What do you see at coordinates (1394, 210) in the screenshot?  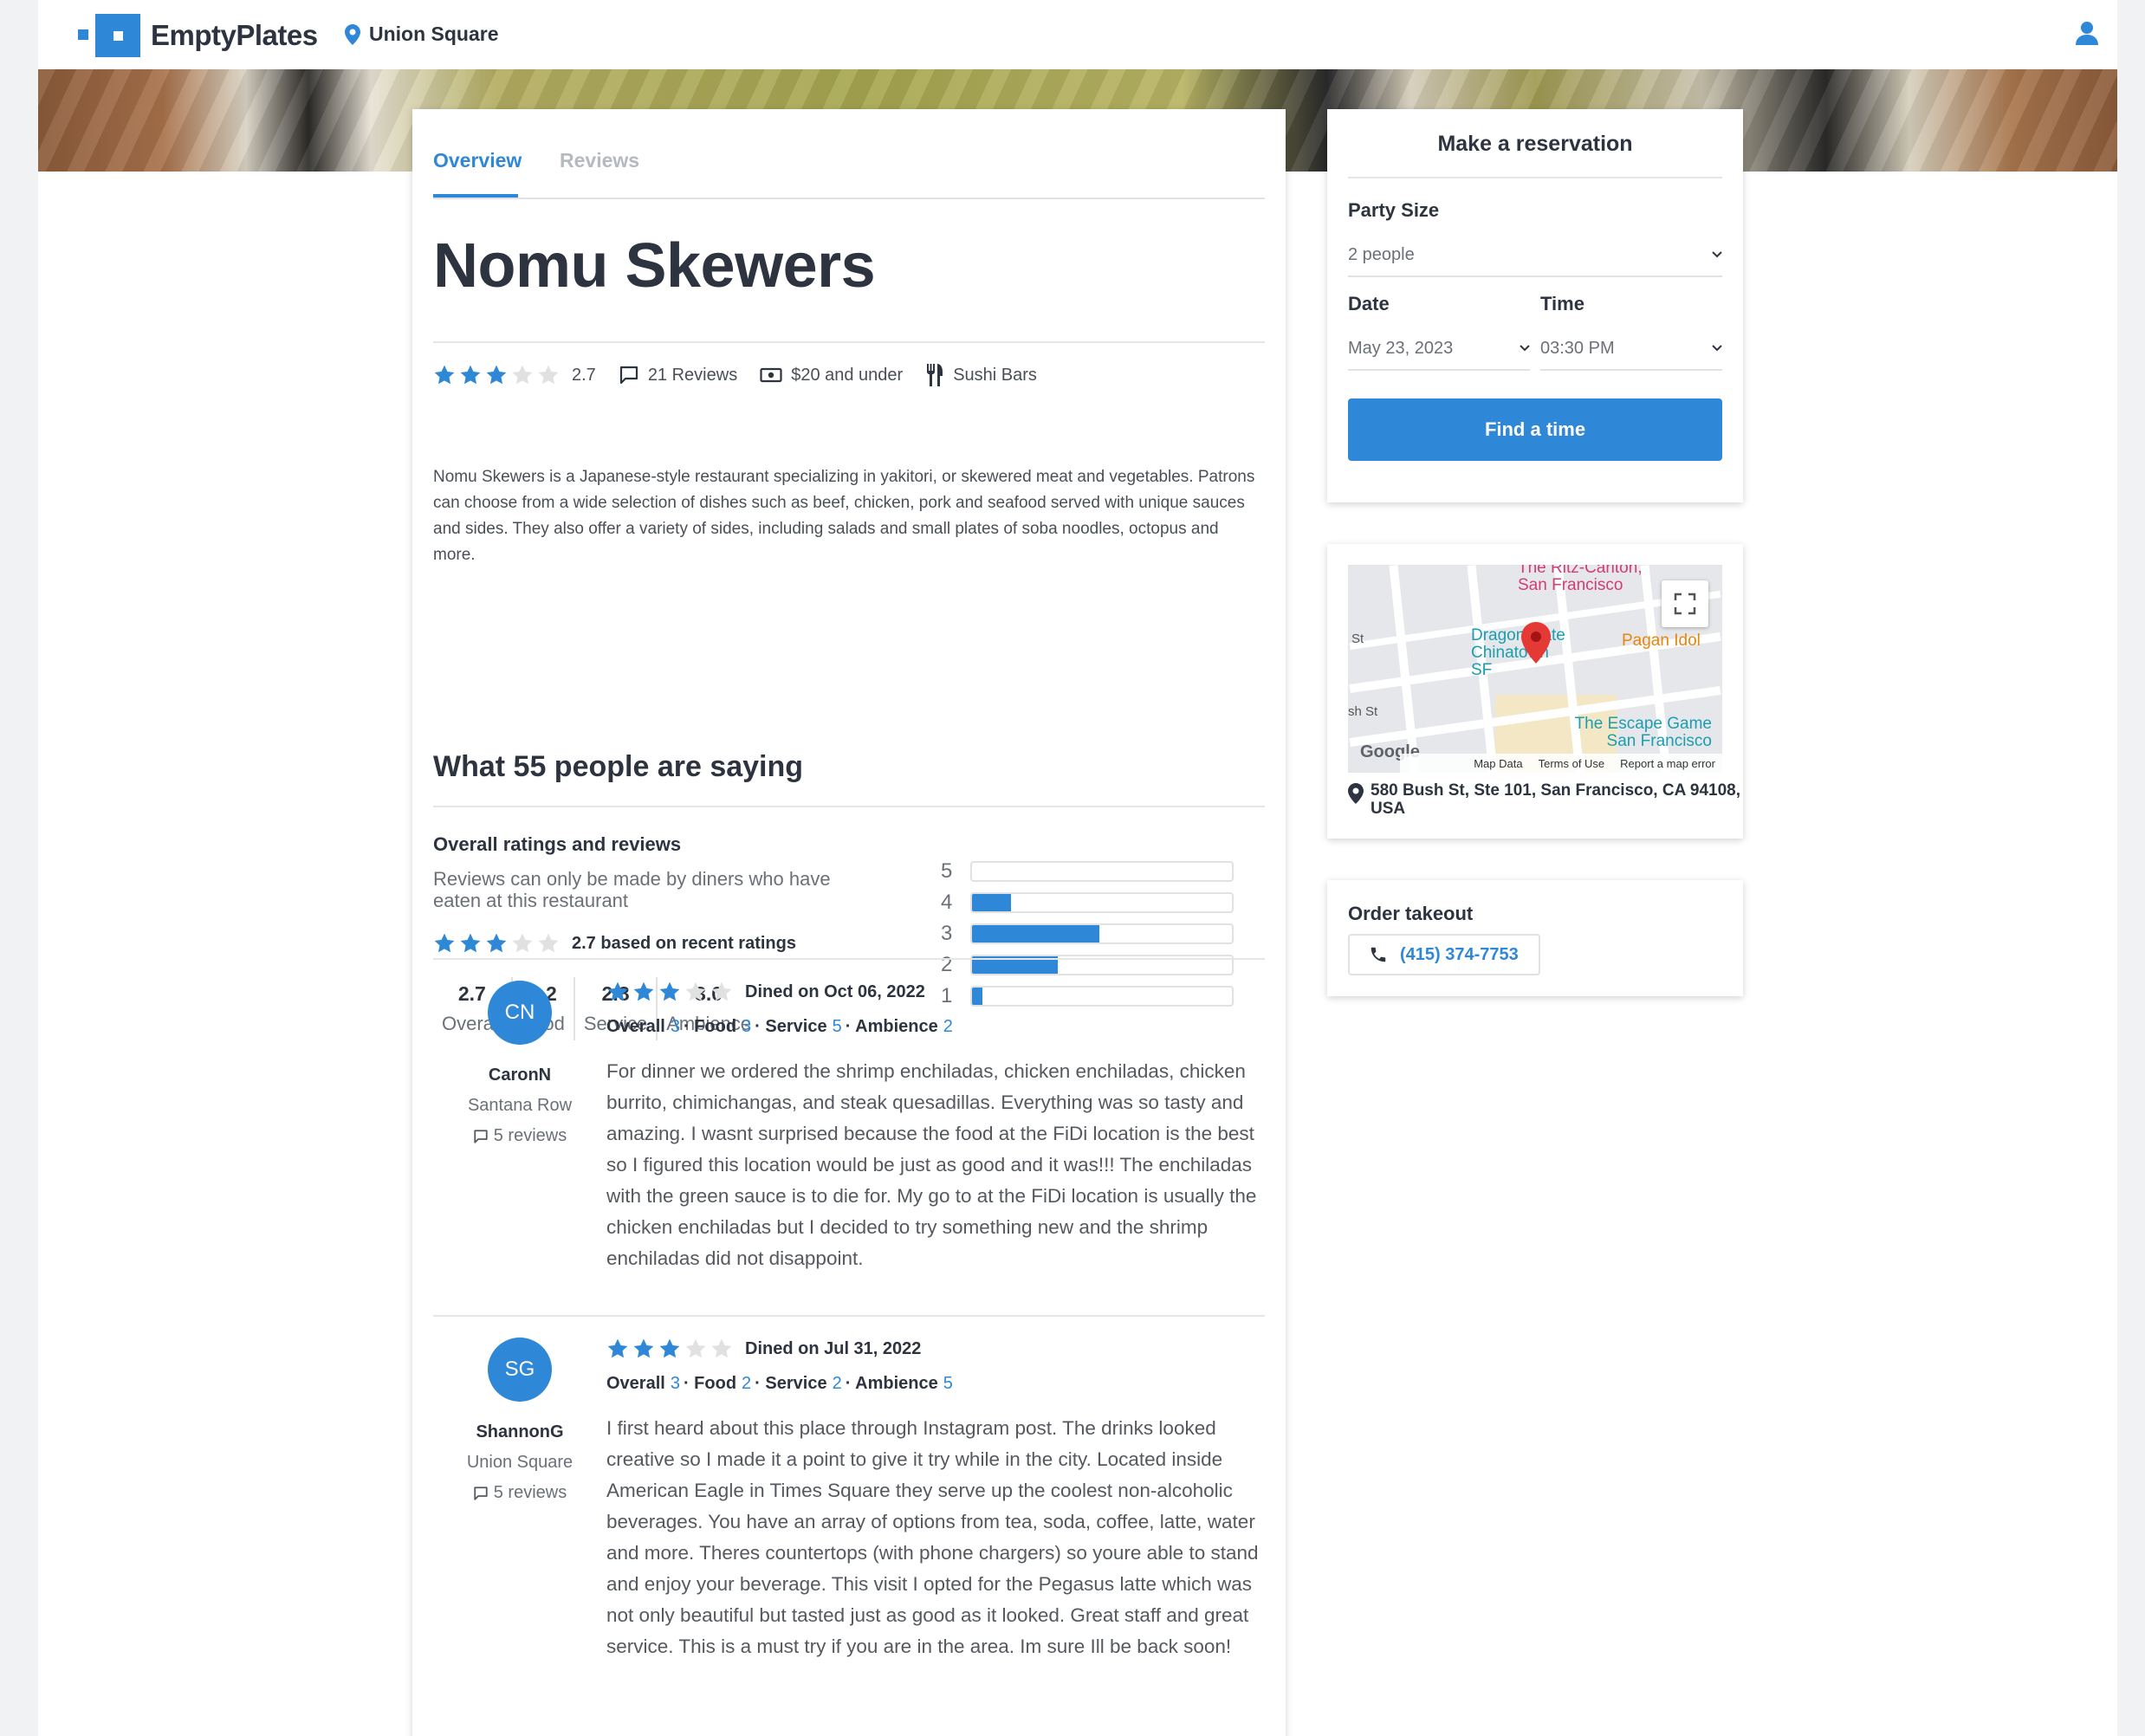 I see `party-size-label: Party Size` at bounding box center [1394, 210].